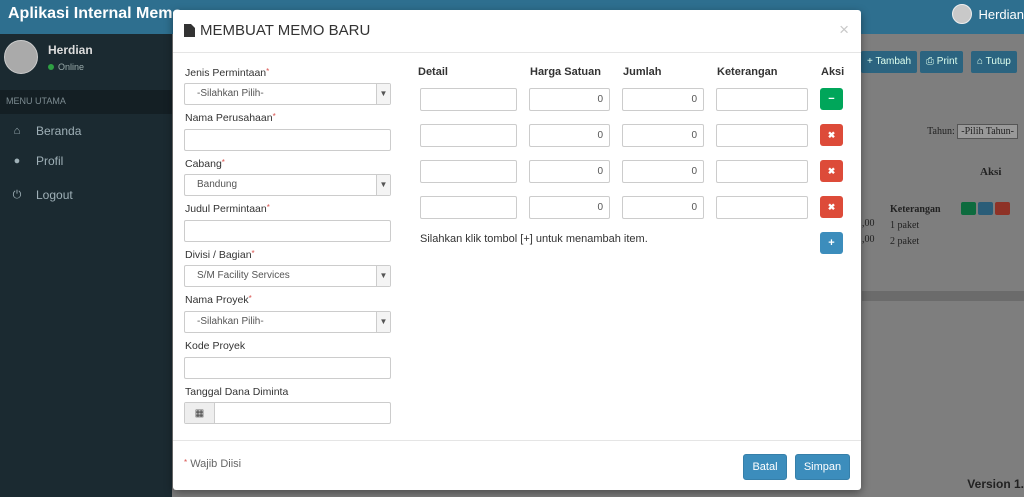 The image size is (1024, 497). What do you see at coordinates (215, 346) in the screenshot?
I see `kode-label: Kode Proyek` at bounding box center [215, 346].